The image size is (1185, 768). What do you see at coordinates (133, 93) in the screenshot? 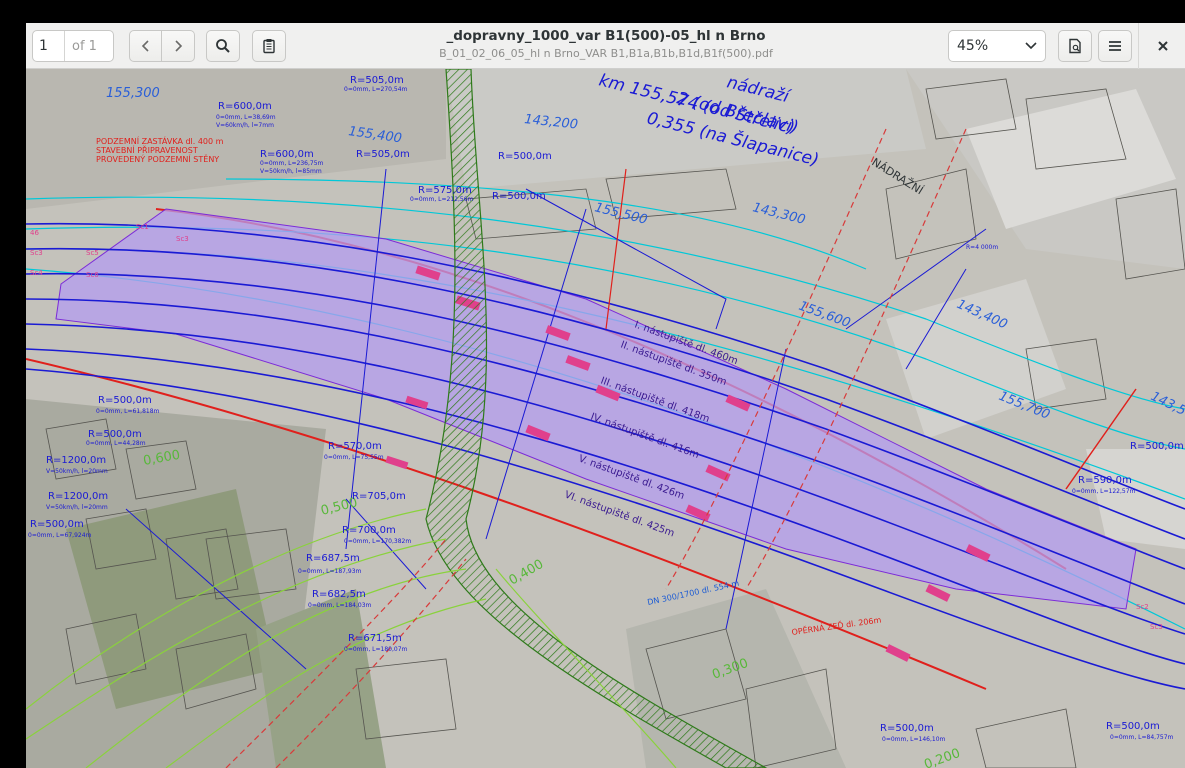
I see `chainage-label: 155,300` at bounding box center [133, 93].